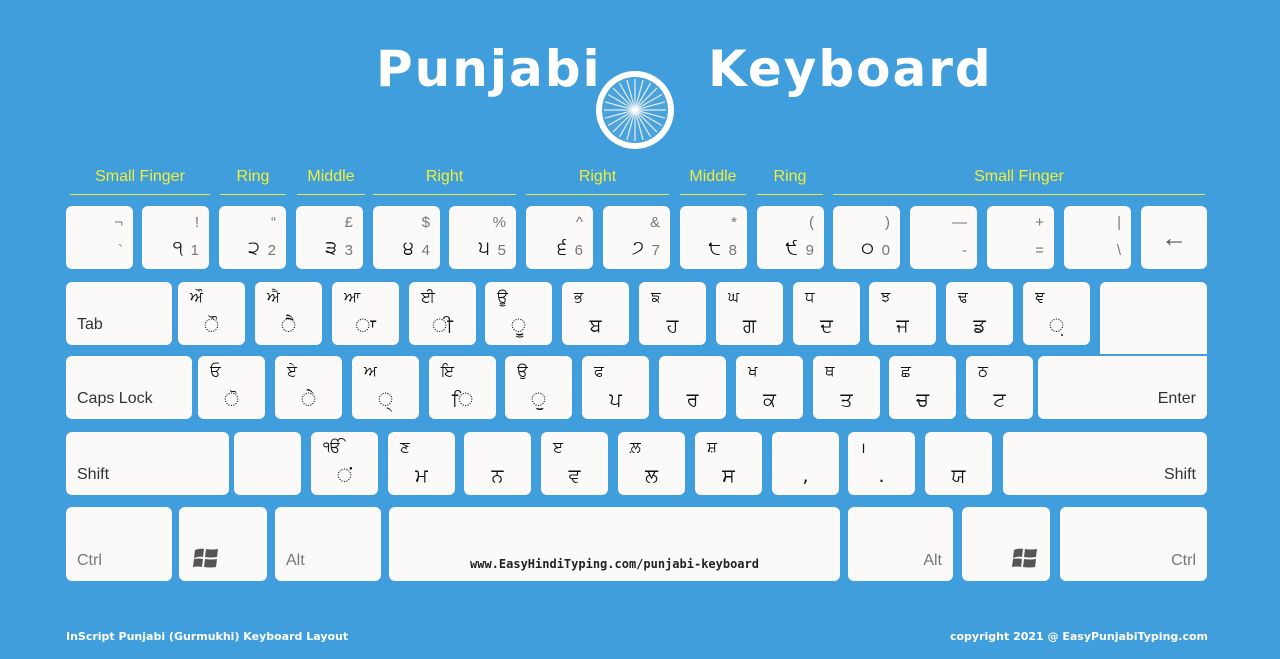  What do you see at coordinates (194, 250) in the screenshot?
I see `base-symbol: 1` at bounding box center [194, 250].